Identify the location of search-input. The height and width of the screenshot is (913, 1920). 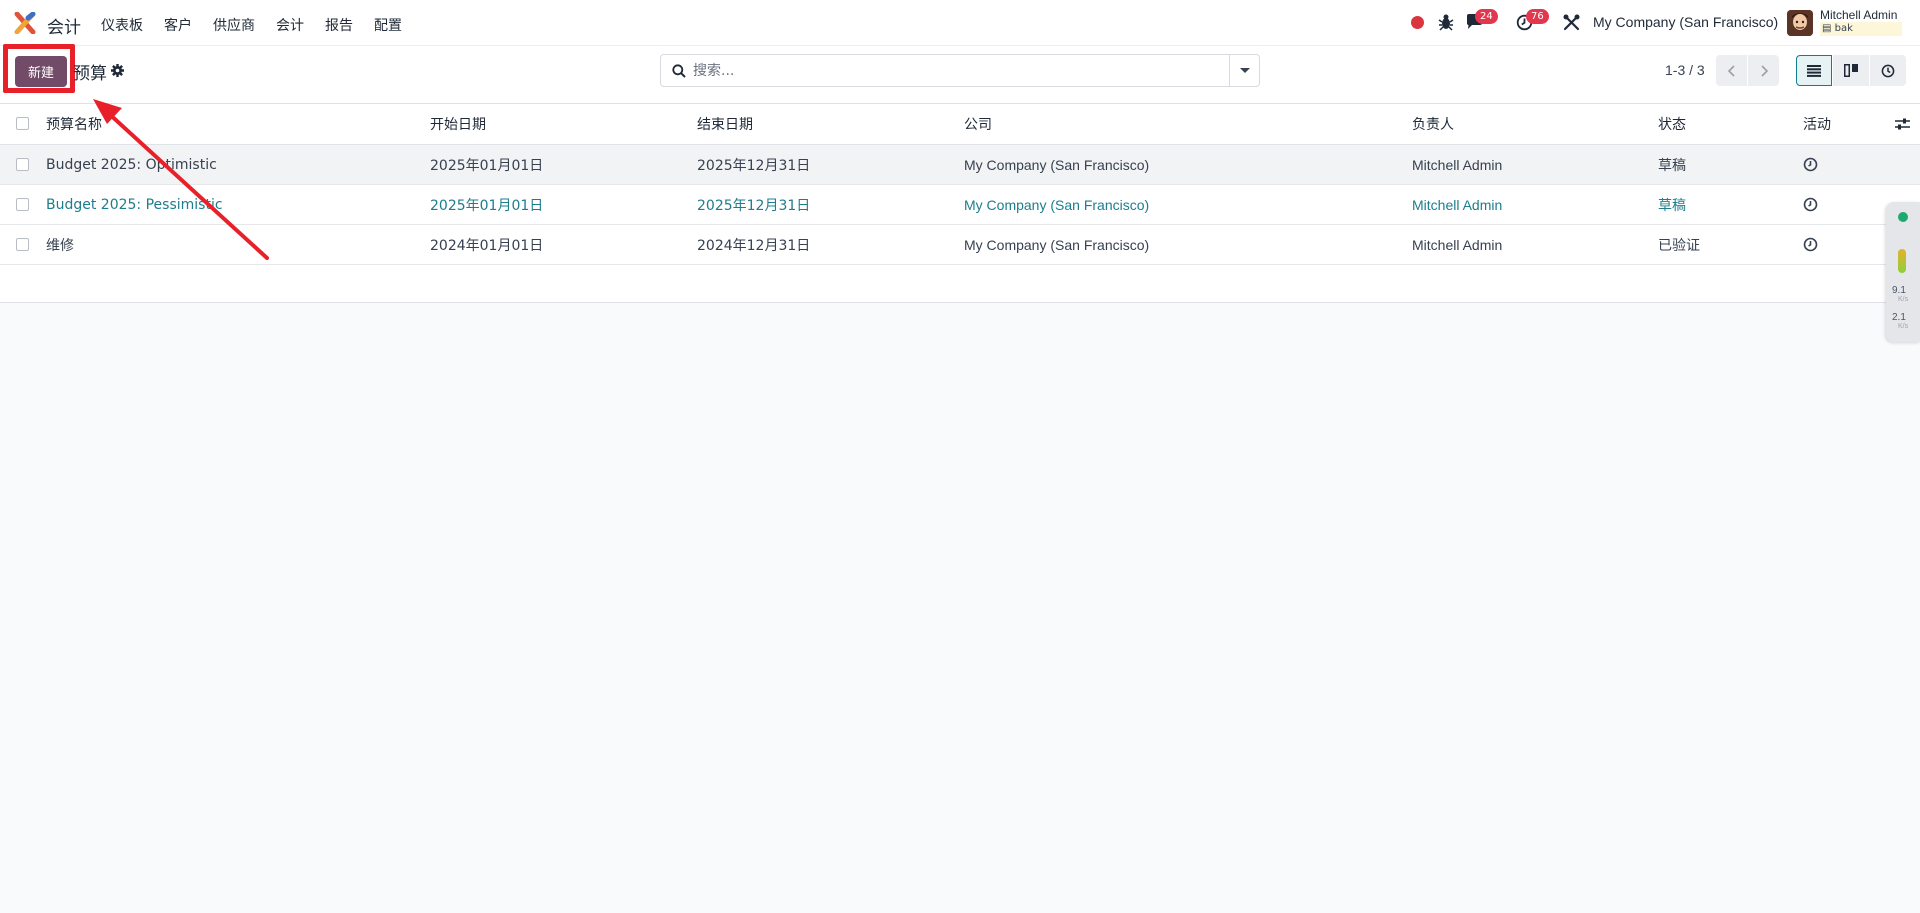
(958, 71).